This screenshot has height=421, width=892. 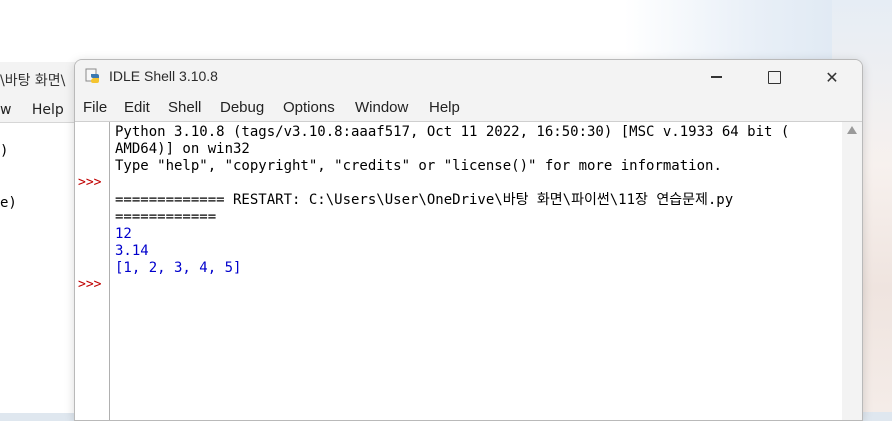 What do you see at coordinates (8, 203) in the screenshot?
I see `background-code-line: e)` at bounding box center [8, 203].